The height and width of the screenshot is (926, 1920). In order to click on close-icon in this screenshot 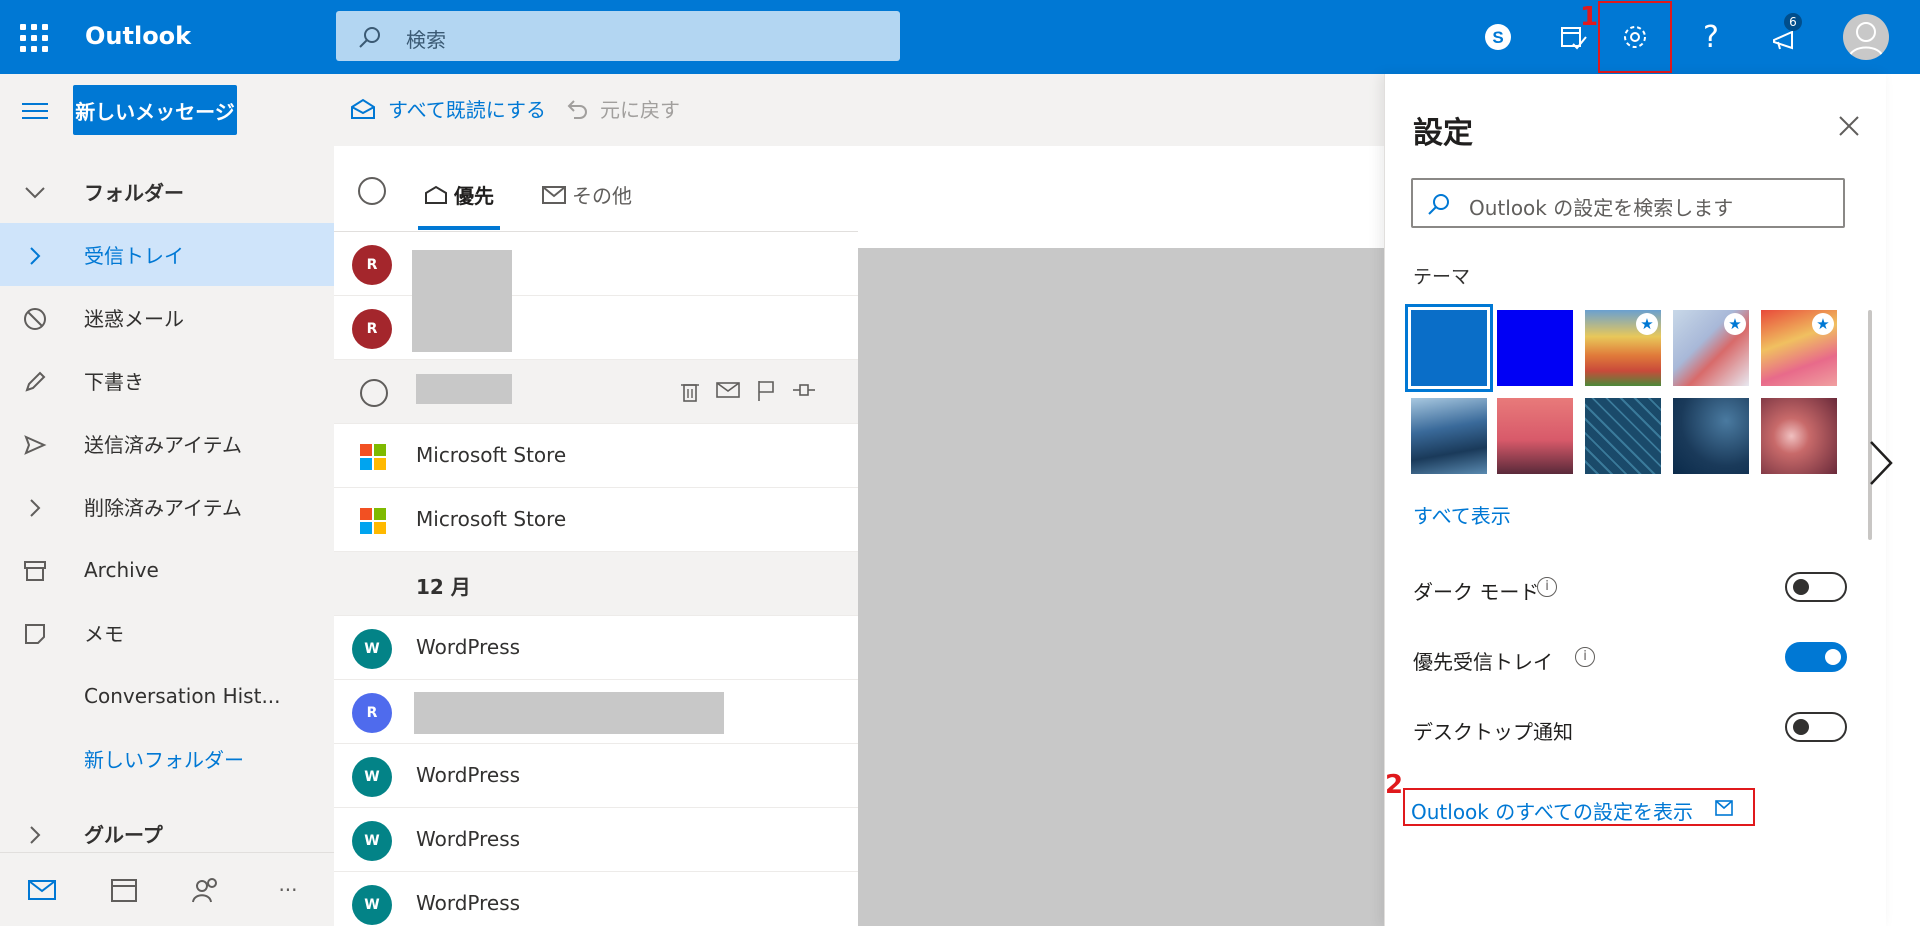, I will do `click(1850, 127)`.